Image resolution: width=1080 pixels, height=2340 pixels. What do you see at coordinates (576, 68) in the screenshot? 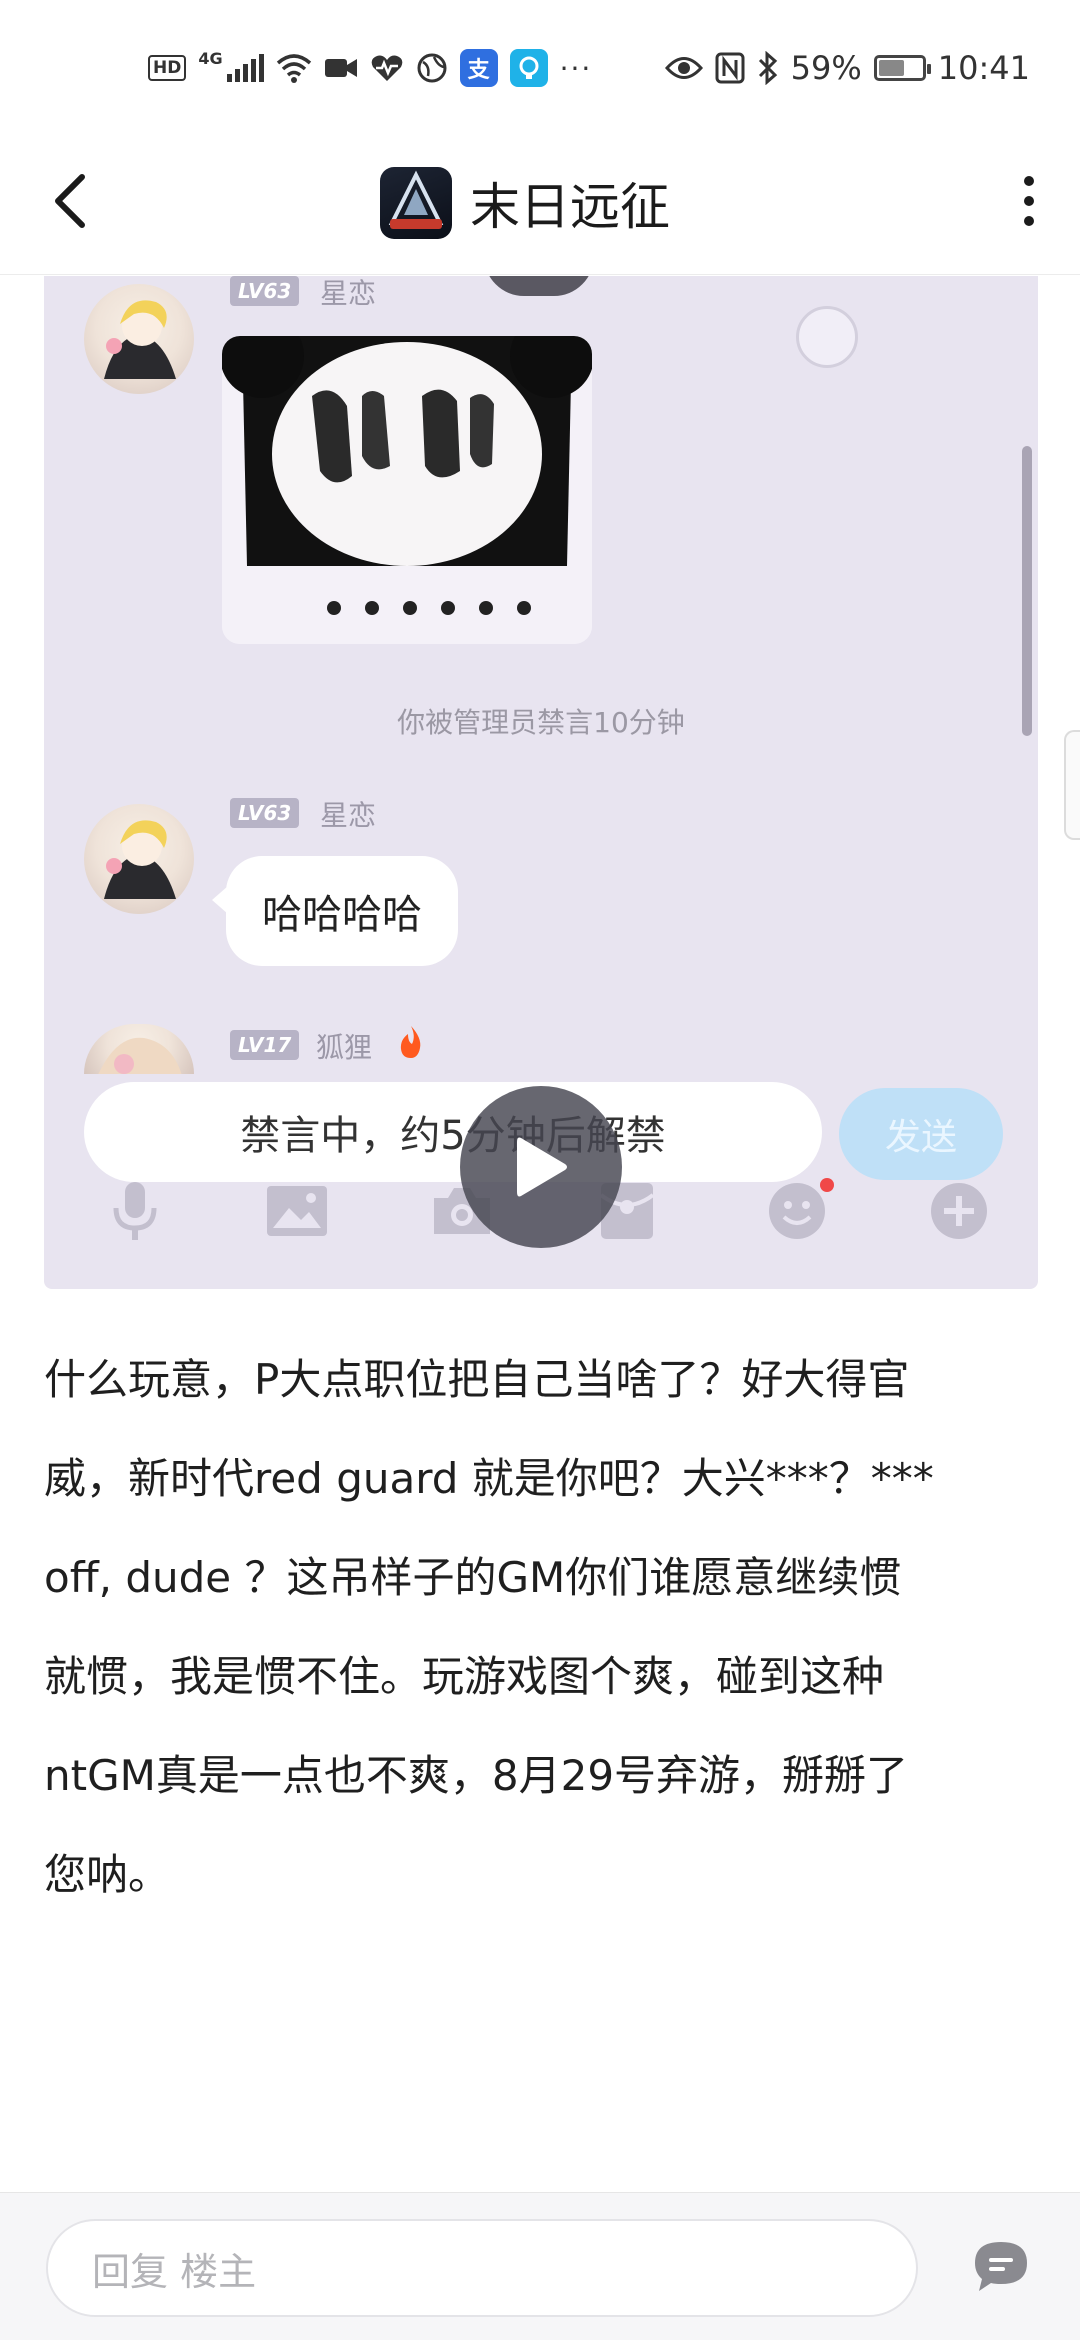
I see `more-notifications: ···` at bounding box center [576, 68].